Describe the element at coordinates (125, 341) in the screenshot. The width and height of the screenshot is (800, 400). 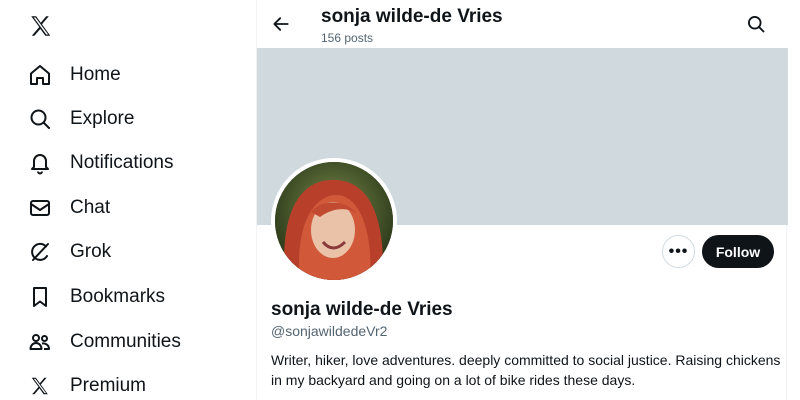
I see `nav-item-label: Communities` at that location.